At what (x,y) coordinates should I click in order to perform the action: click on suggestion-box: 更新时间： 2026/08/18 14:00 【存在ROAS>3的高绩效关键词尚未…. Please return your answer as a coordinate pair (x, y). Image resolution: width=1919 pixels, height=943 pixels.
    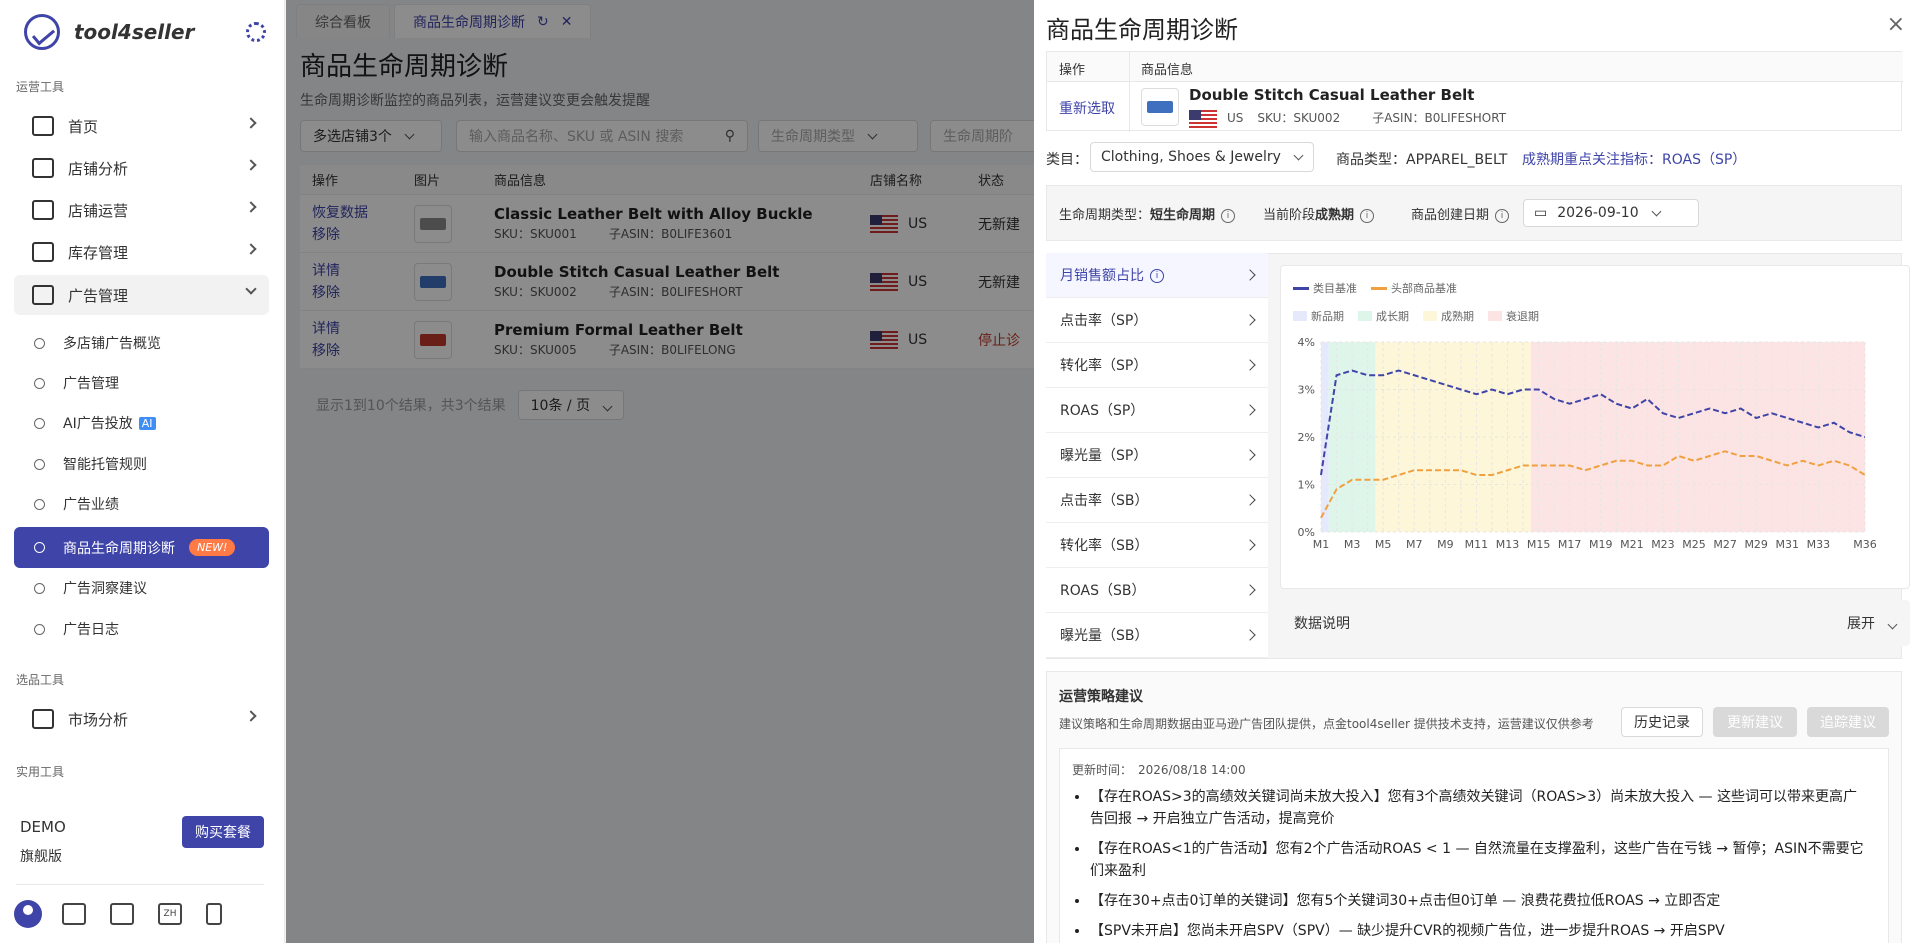
    Looking at the image, I should click on (1474, 845).